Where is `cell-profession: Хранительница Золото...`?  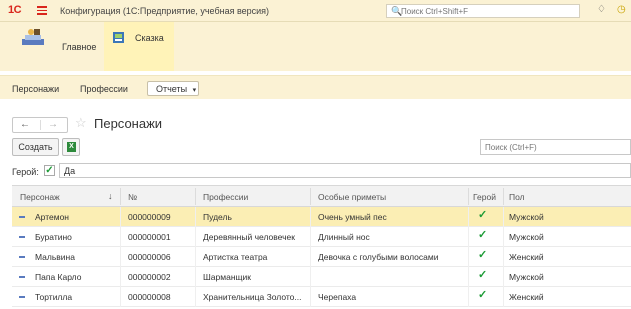
cell-profession: Хранительница Золото... is located at coordinates (252, 297).